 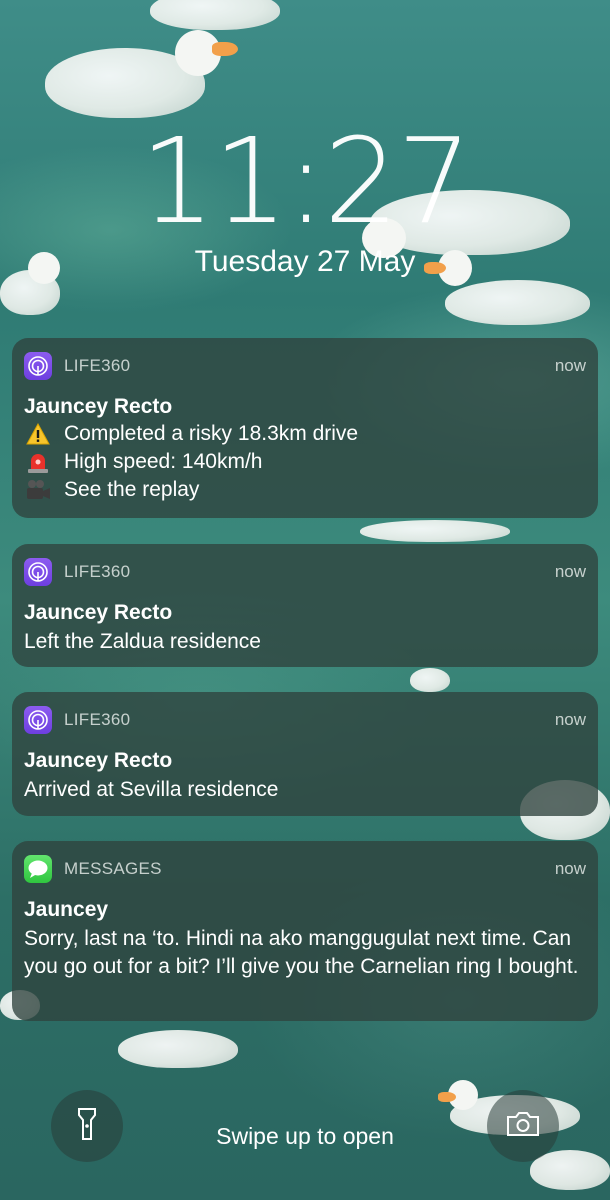 I want to click on notification-line: See the replay, so click(x=305, y=490).